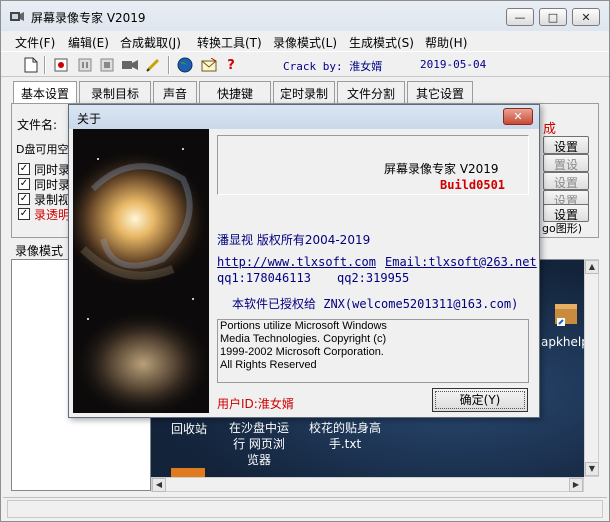 This screenshot has height=522, width=610. Describe the element at coordinates (576, 485) in the screenshot. I see `scroll-right-icon: ▶` at that location.